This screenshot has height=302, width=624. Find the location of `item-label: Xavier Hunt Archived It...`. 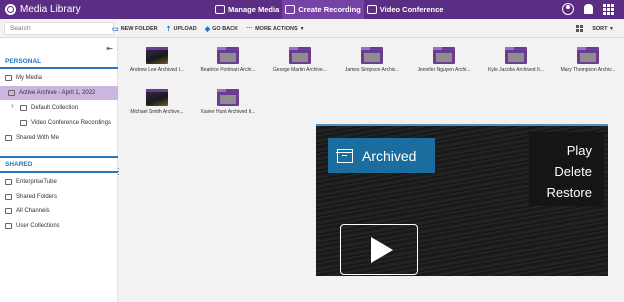

item-label: Xavier Hunt Archived It... is located at coordinates (228, 112).